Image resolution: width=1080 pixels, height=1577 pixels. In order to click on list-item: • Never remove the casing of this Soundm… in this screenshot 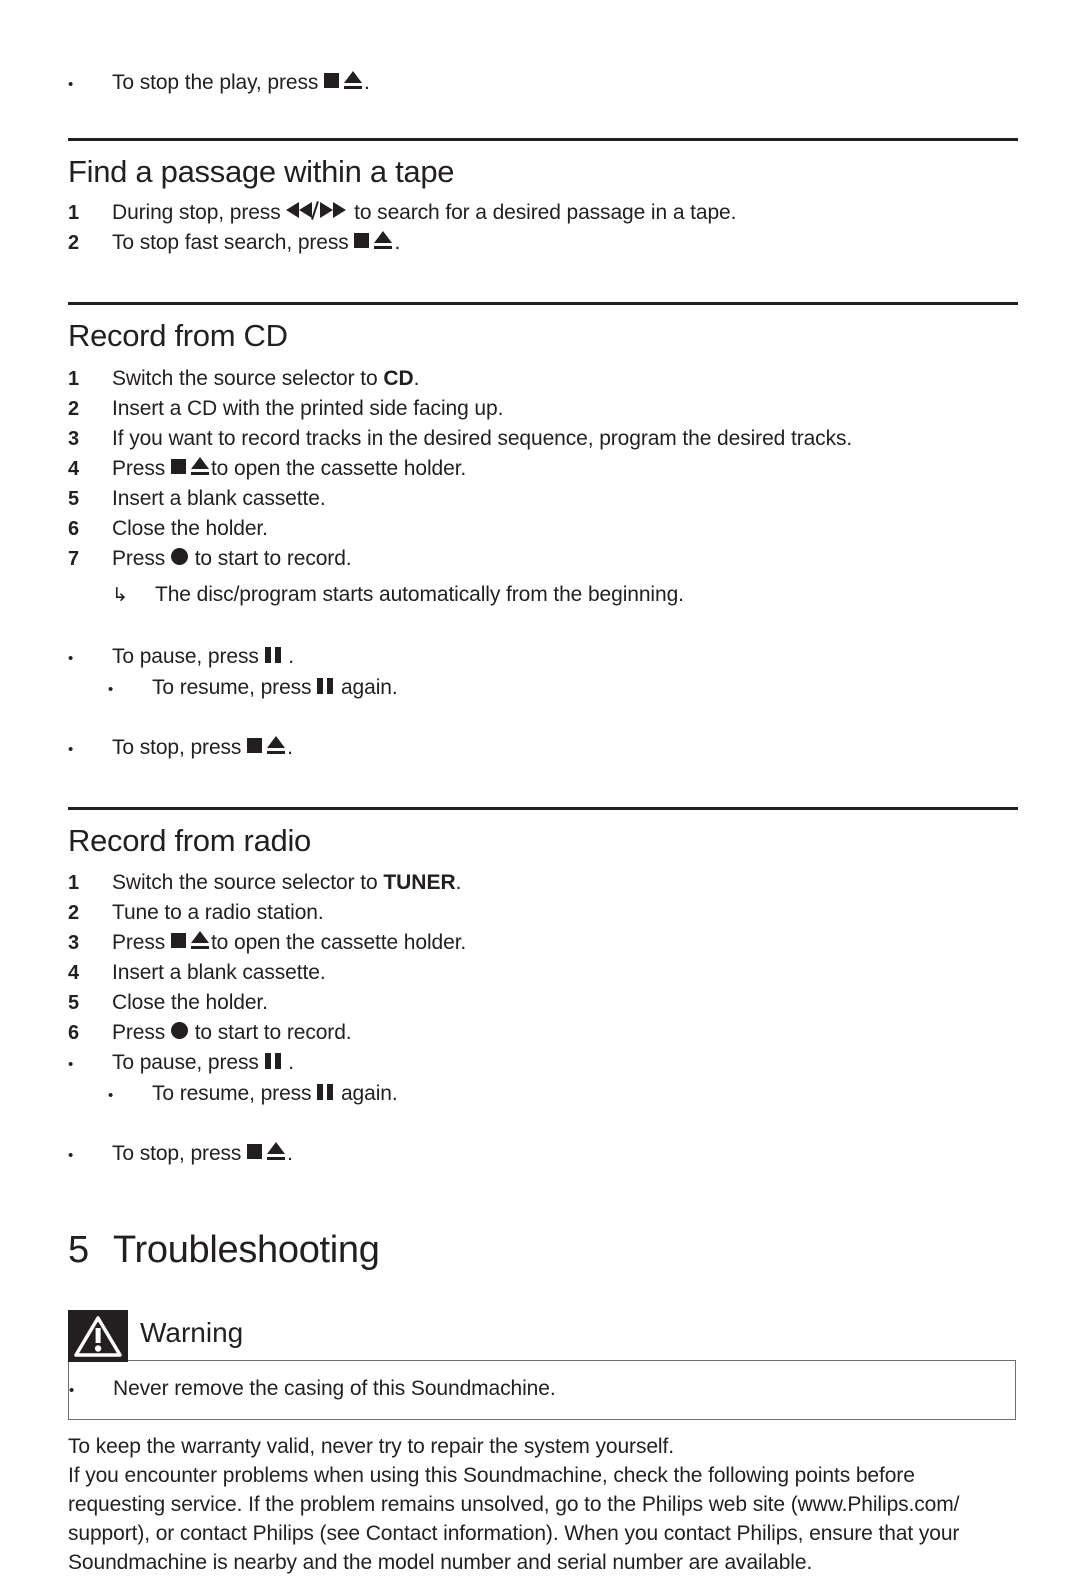, I will do `click(542, 1383)`.